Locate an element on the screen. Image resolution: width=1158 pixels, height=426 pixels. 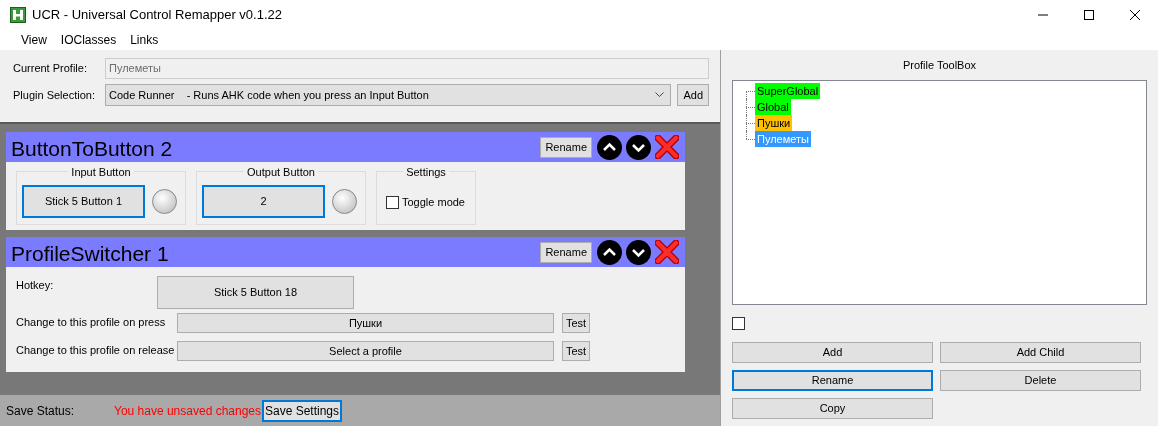
tree-item: Пушки is located at coordinates (774, 123).